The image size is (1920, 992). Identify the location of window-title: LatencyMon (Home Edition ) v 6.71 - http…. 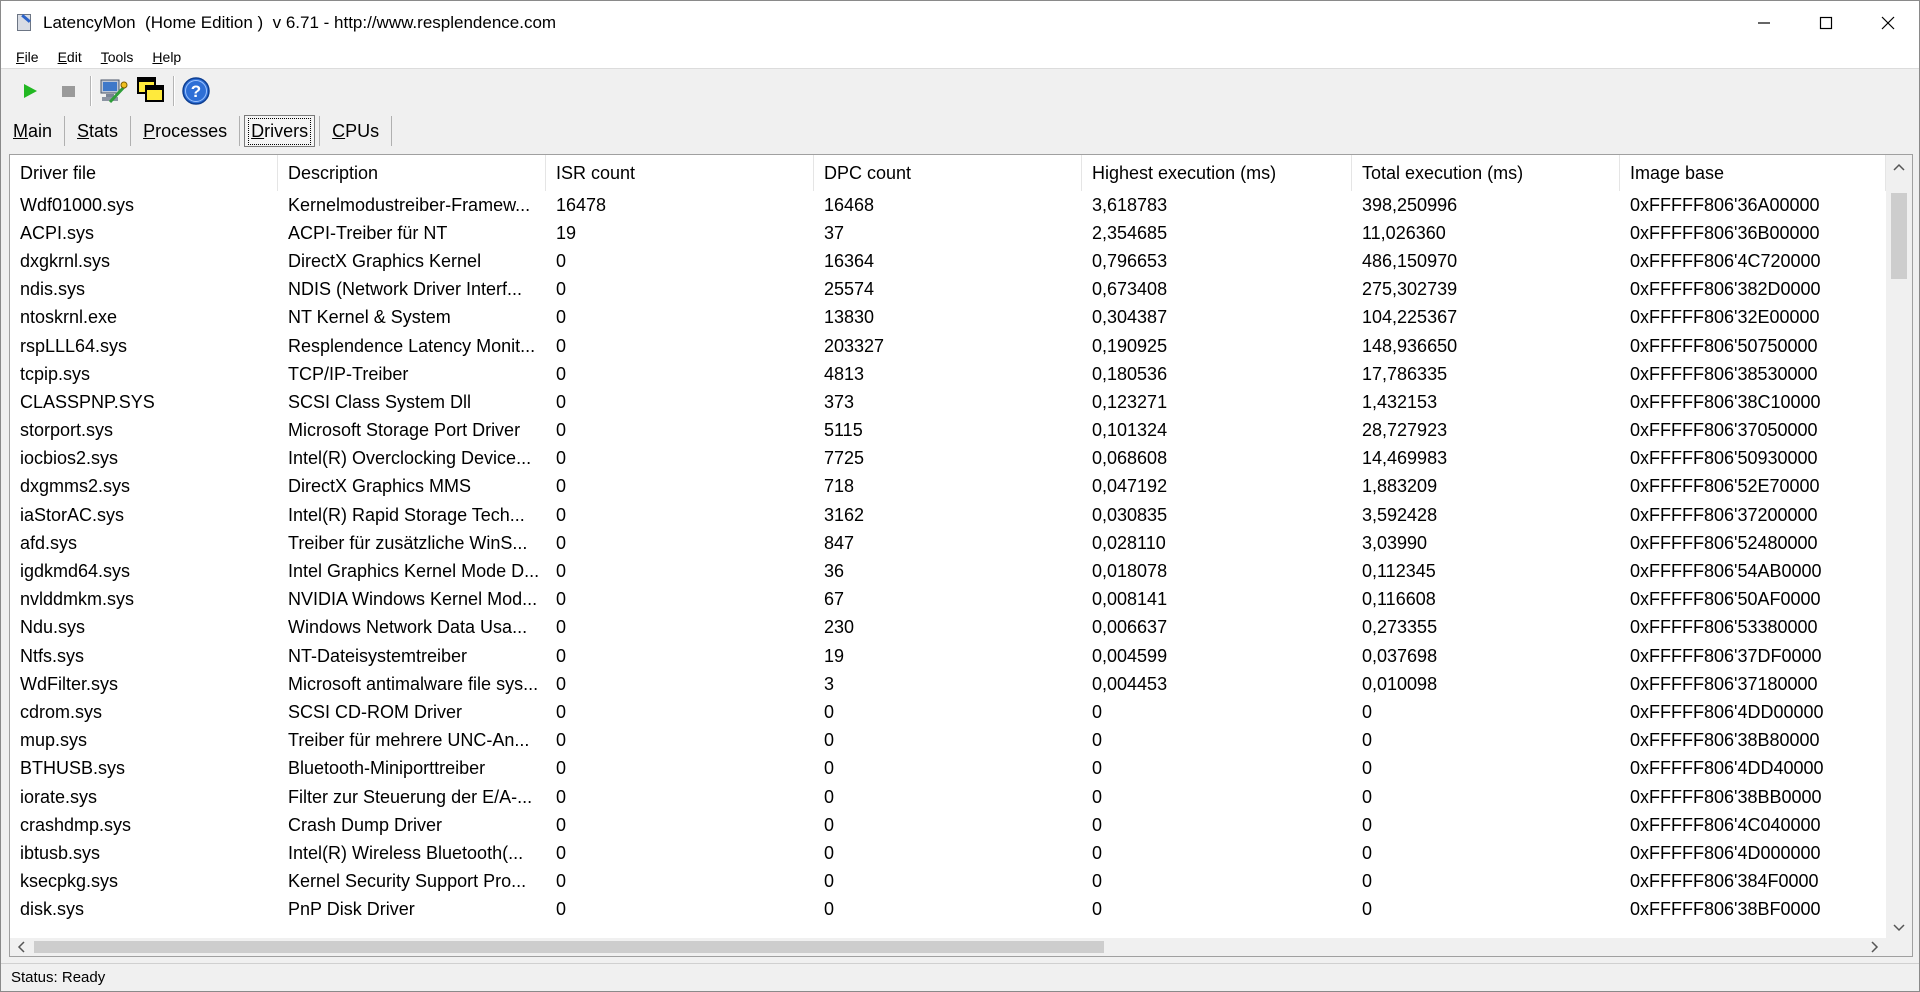
(300, 22).